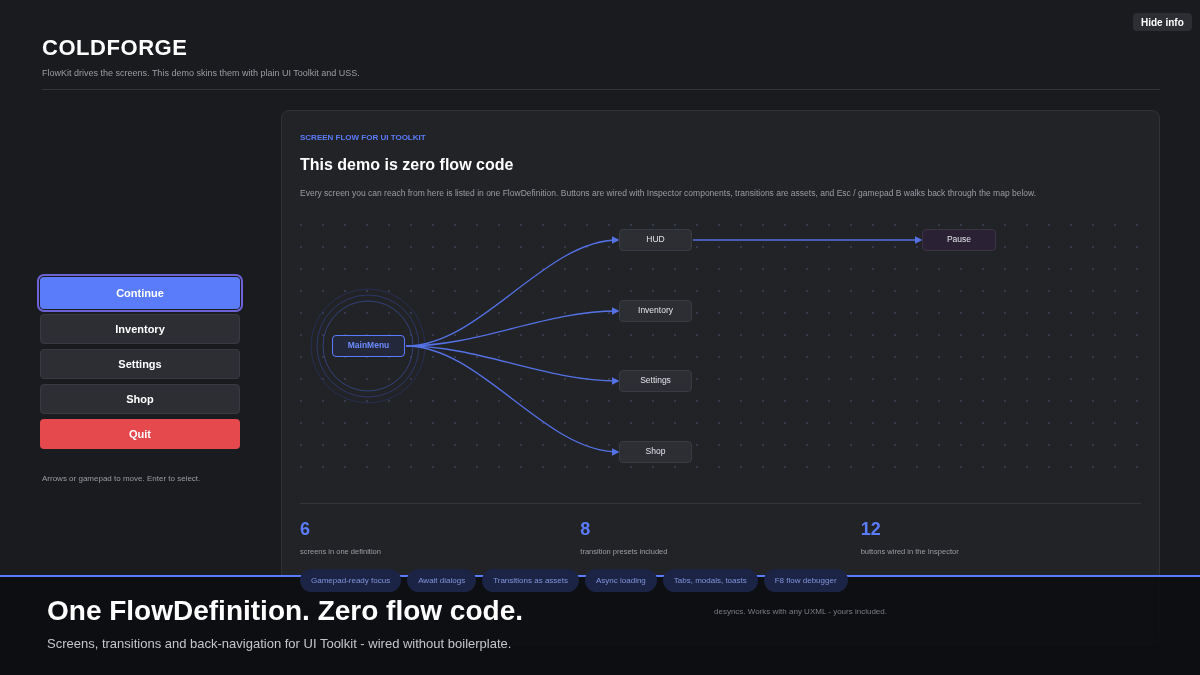 This screenshot has height=675, width=1200. What do you see at coordinates (621, 580) in the screenshot?
I see `feature-pill: Async loading` at bounding box center [621, 580].